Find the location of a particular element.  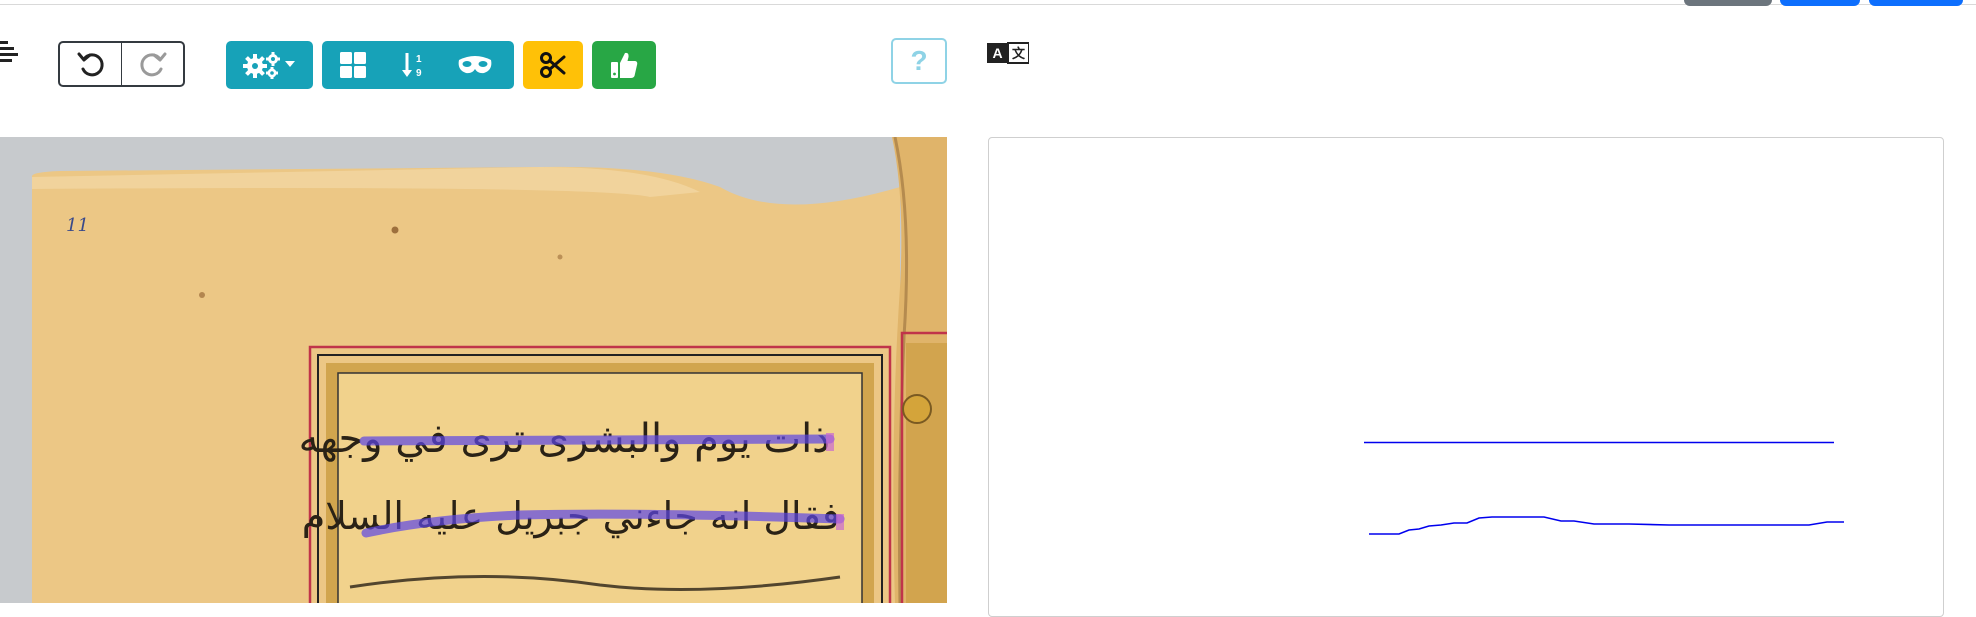

undo-redo-group is located at coordinates (121, 64).